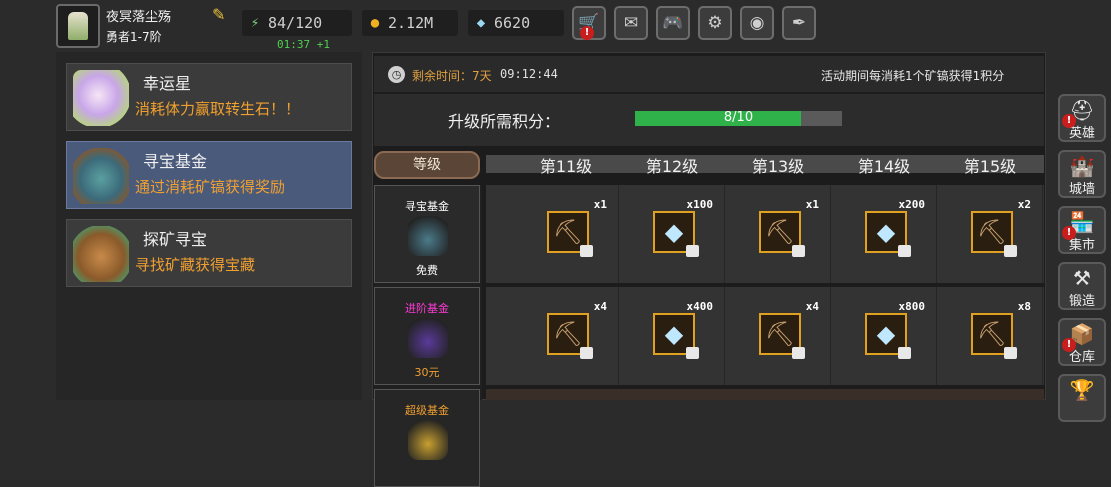 This screenshot has width=1111, height=487. Describe the element at coordinates (778, 166) in the screenshot. I see `level-column-header: 第13级` at that location.